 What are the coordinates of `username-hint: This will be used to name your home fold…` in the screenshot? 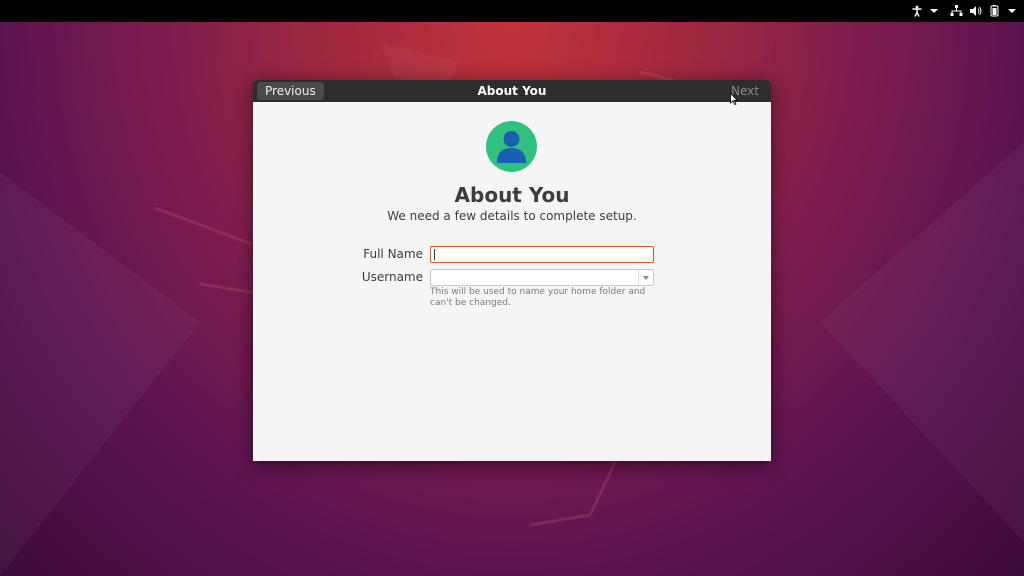 It's located at (538, 297).